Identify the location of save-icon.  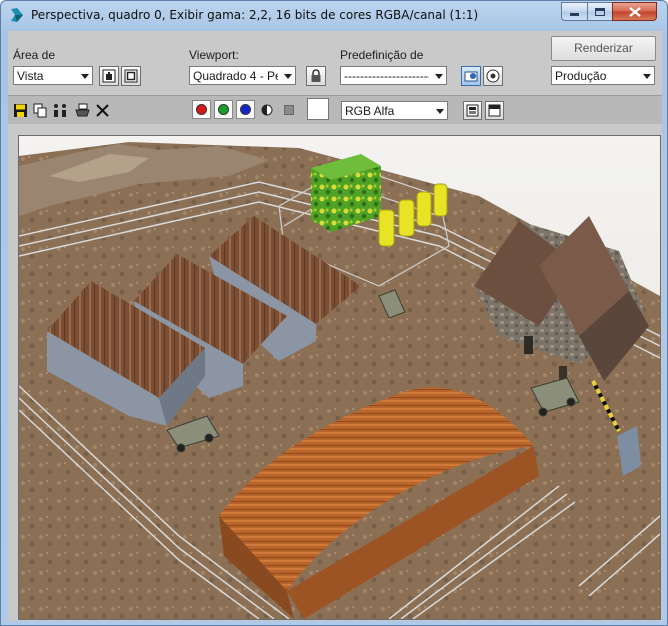
(20, 110).